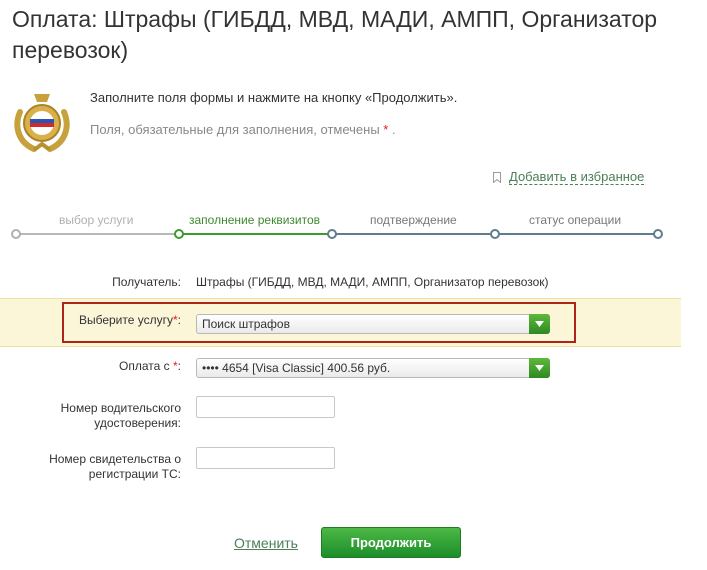 The width and height of the screenshot is (707, 570). What do you see at coordinates (115, 466) in the screenshot?
I see `vehicle-cert-label: Номер свидетельства о регистрации ТС:` at bounding box center [115, 466].